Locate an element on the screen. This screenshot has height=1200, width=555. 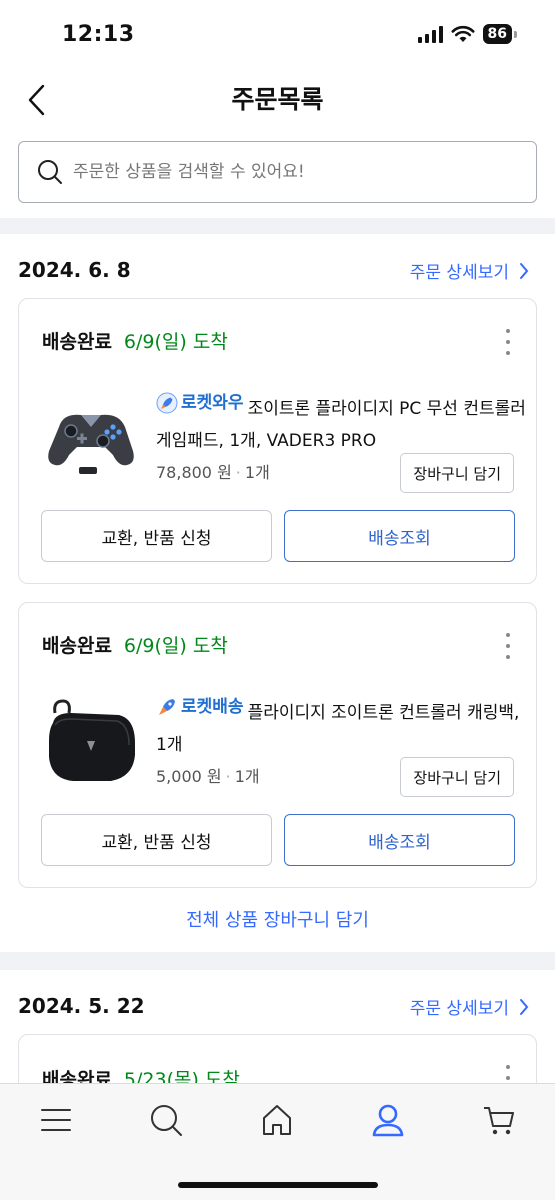
arrival-date: 5/23(목) 도착 is located at coordinates (181, 1076).